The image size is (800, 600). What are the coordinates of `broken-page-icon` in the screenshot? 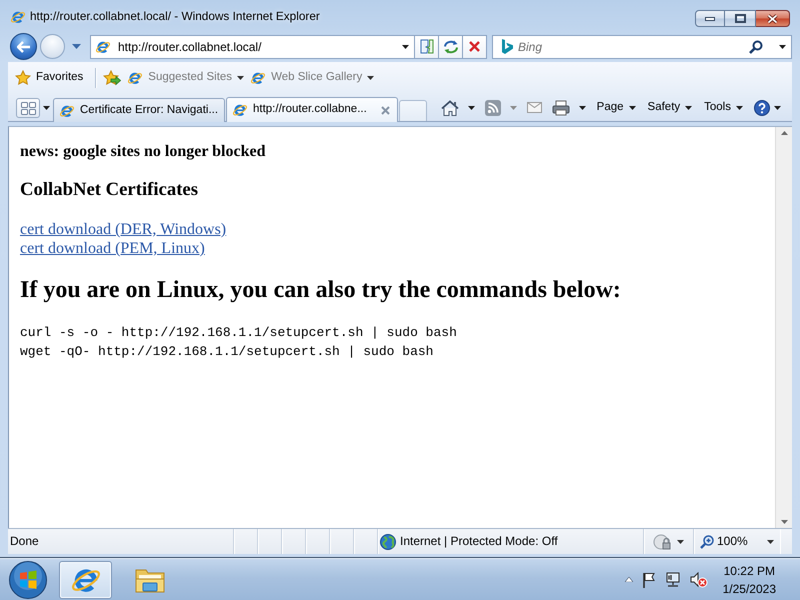 It's located at (427, 46).